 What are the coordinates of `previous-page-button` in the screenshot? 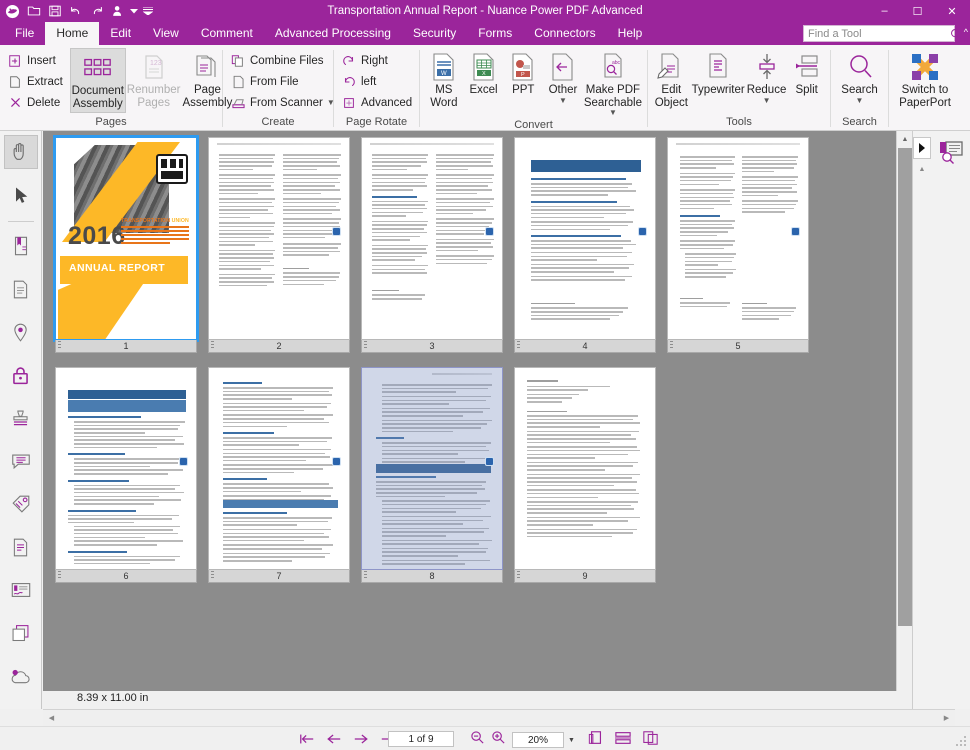 It's located at (333, 738).